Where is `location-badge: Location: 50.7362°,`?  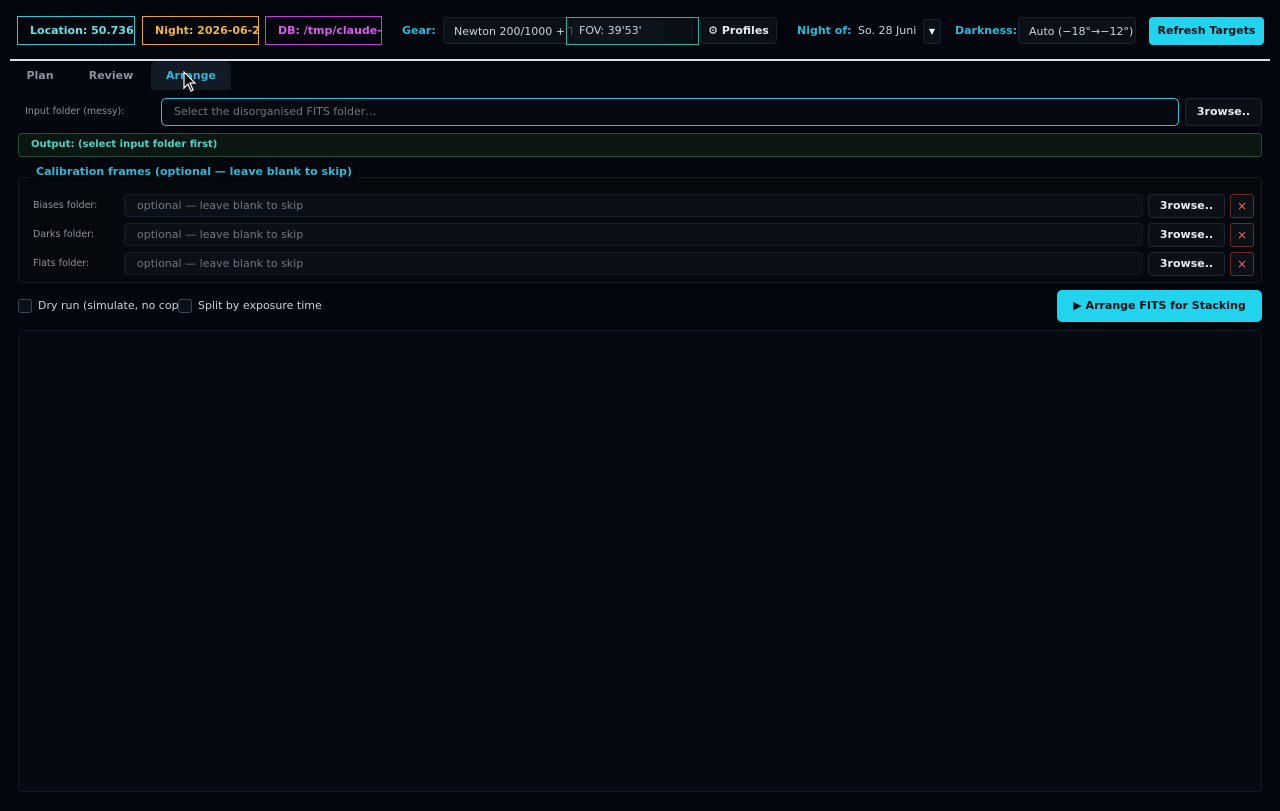 location-badge: Location: 50.7362°, is located at coordinates (76, 30).